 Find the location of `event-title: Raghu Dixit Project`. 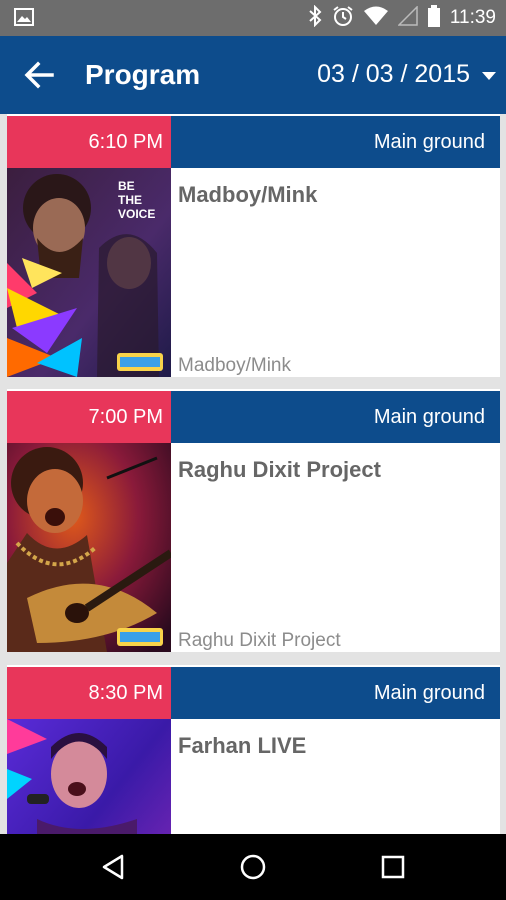

event-title: Raghu Dixit Project is located at coordinates (279, 469).